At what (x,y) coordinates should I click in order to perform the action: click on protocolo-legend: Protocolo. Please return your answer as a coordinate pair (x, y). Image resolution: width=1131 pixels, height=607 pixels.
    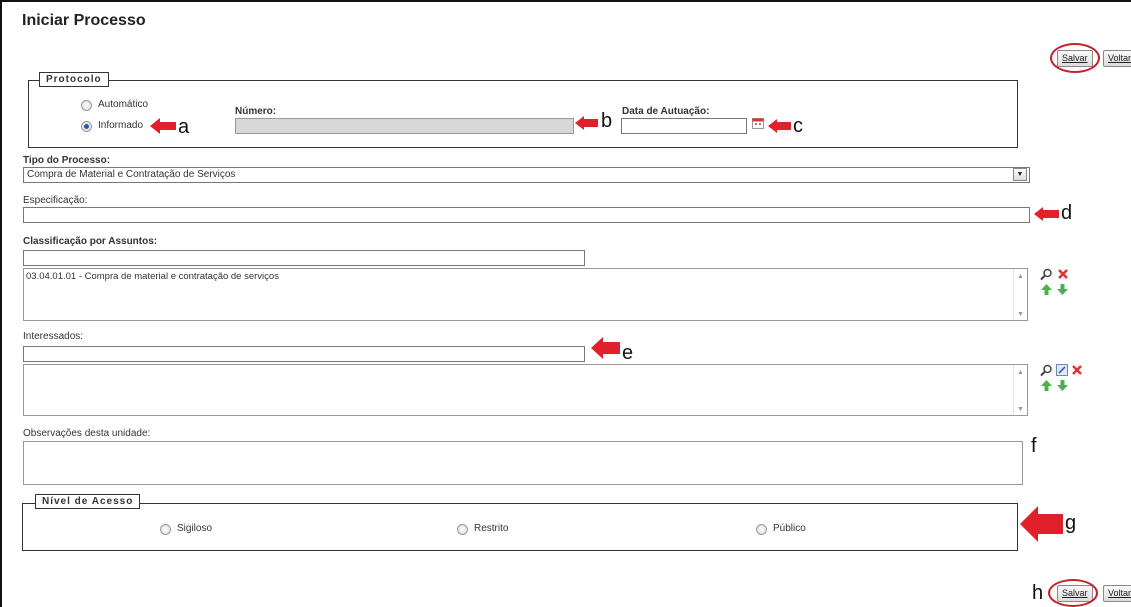
    Looking at the image, I should click on (74, 79).